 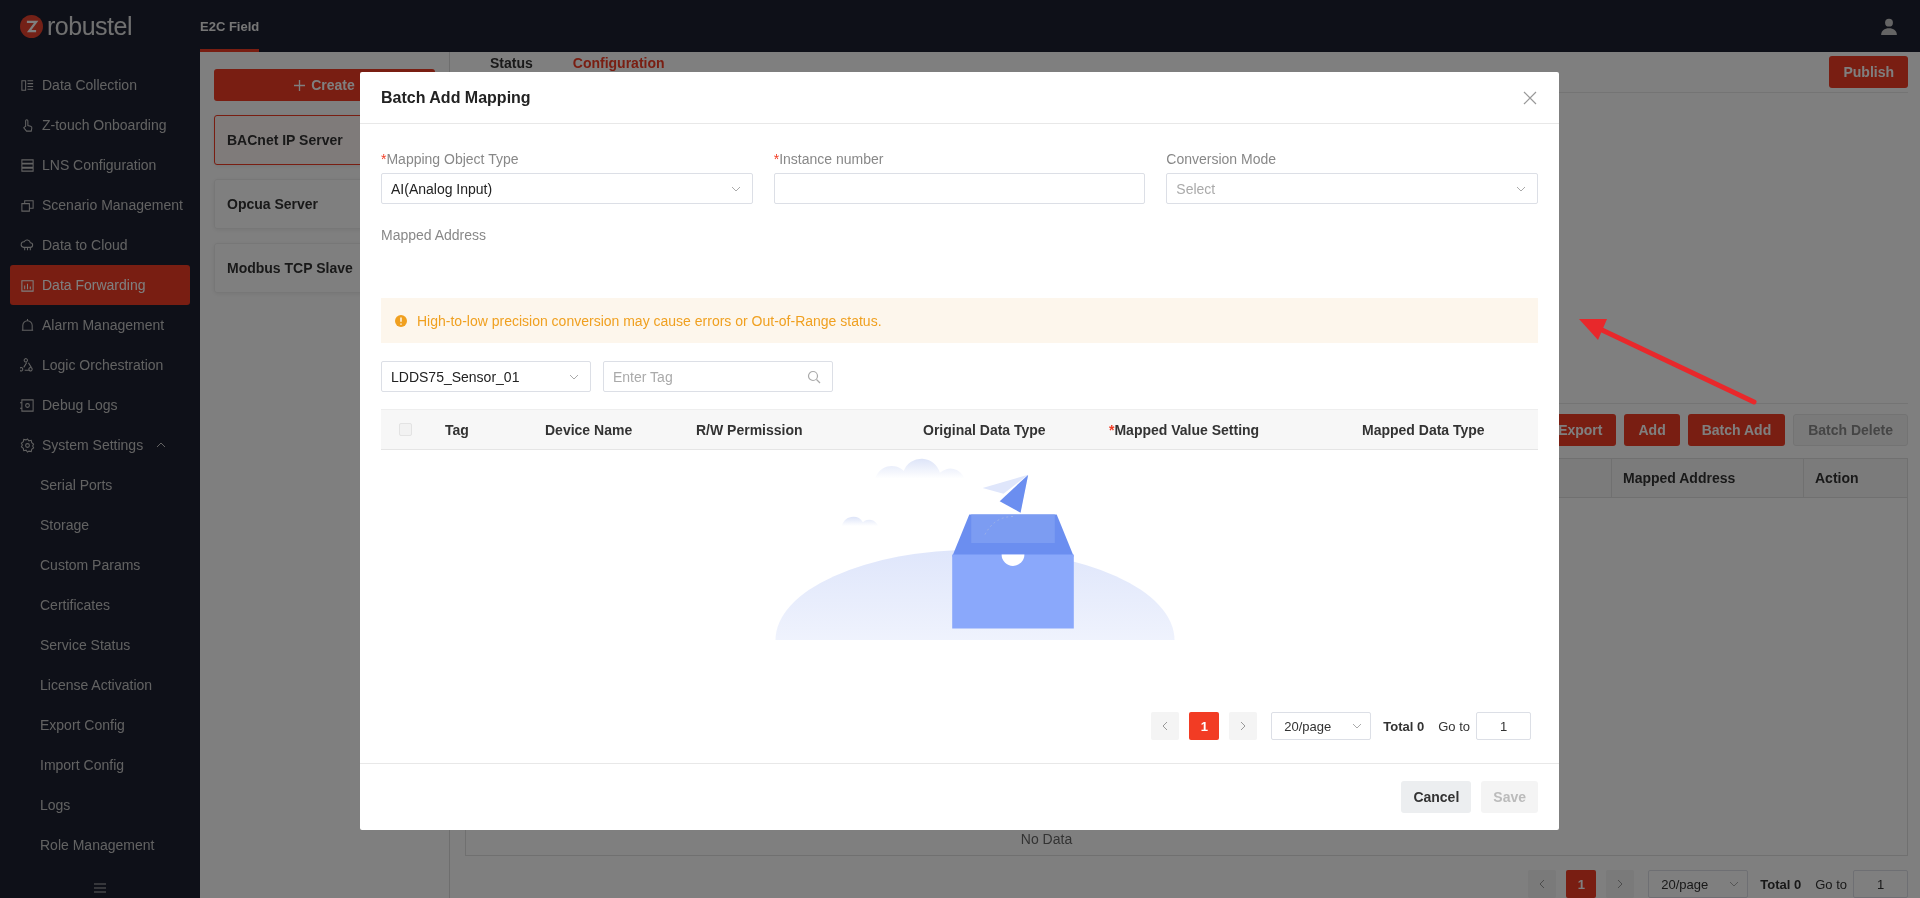 What do you see at coordinates (750, 429) in the screenshot?
I see `column-header: R/W Permission` at bounding box center [750, 429].